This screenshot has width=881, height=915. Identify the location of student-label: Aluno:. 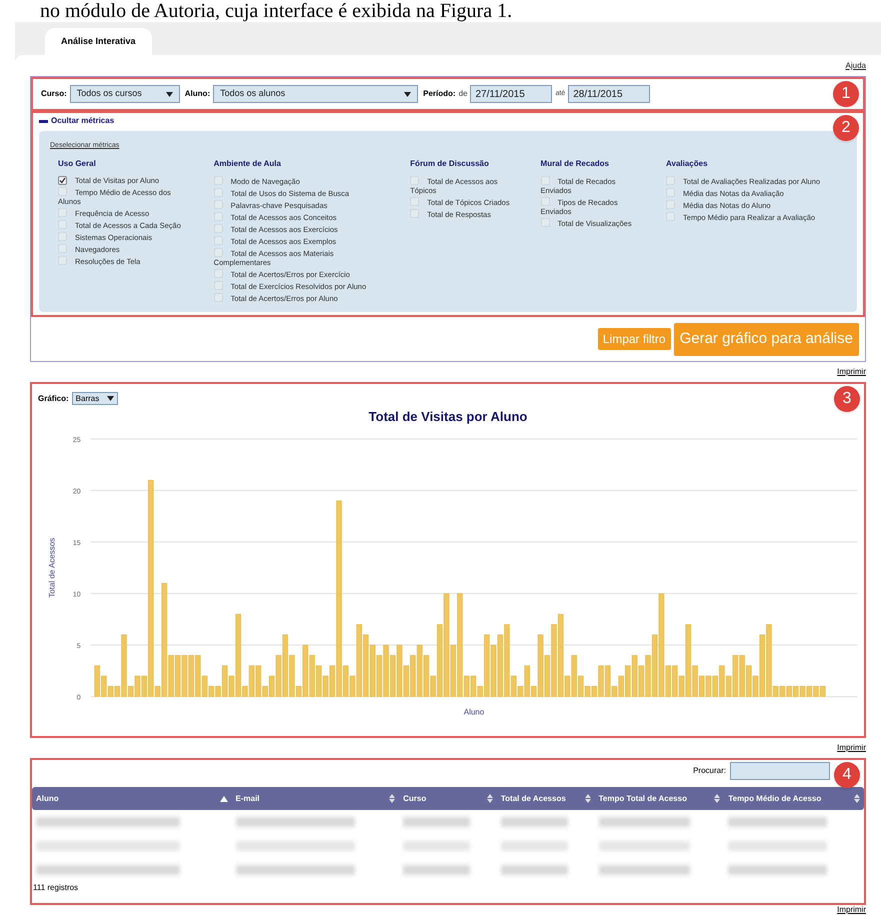
(197, 94).